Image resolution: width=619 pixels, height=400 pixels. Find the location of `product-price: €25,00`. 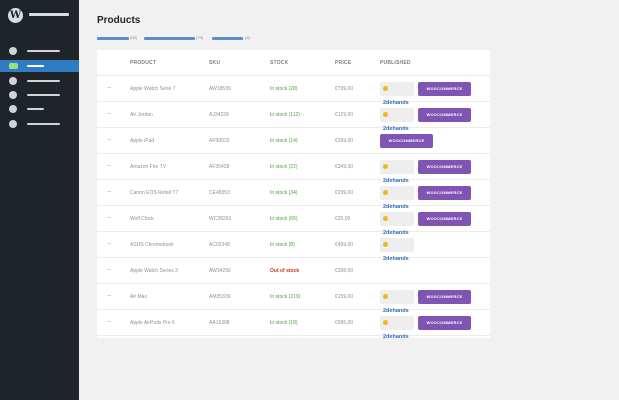

product-price: €25,00 is located at coordinates (343, 219).